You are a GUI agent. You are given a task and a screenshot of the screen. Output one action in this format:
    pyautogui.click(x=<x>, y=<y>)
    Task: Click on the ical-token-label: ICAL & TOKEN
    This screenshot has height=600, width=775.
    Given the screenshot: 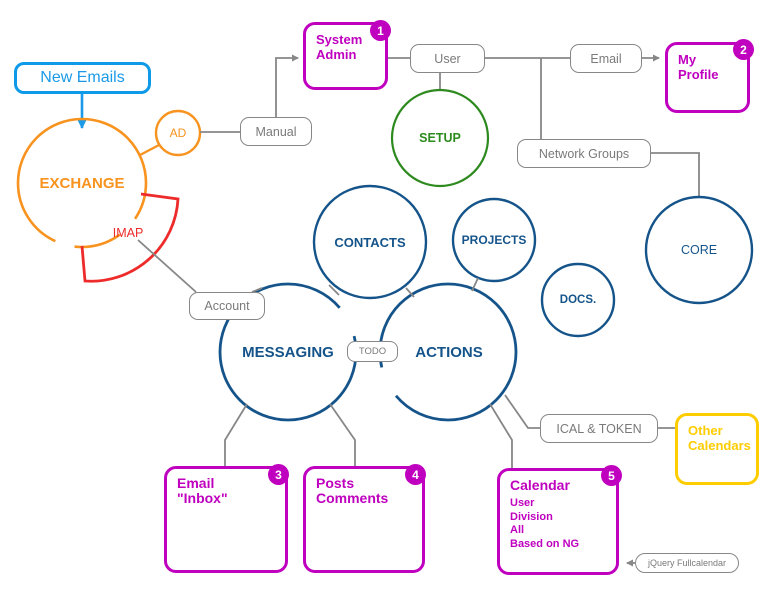 What is the action you would take?
    pyautogui.click(x=599, y=428)
    